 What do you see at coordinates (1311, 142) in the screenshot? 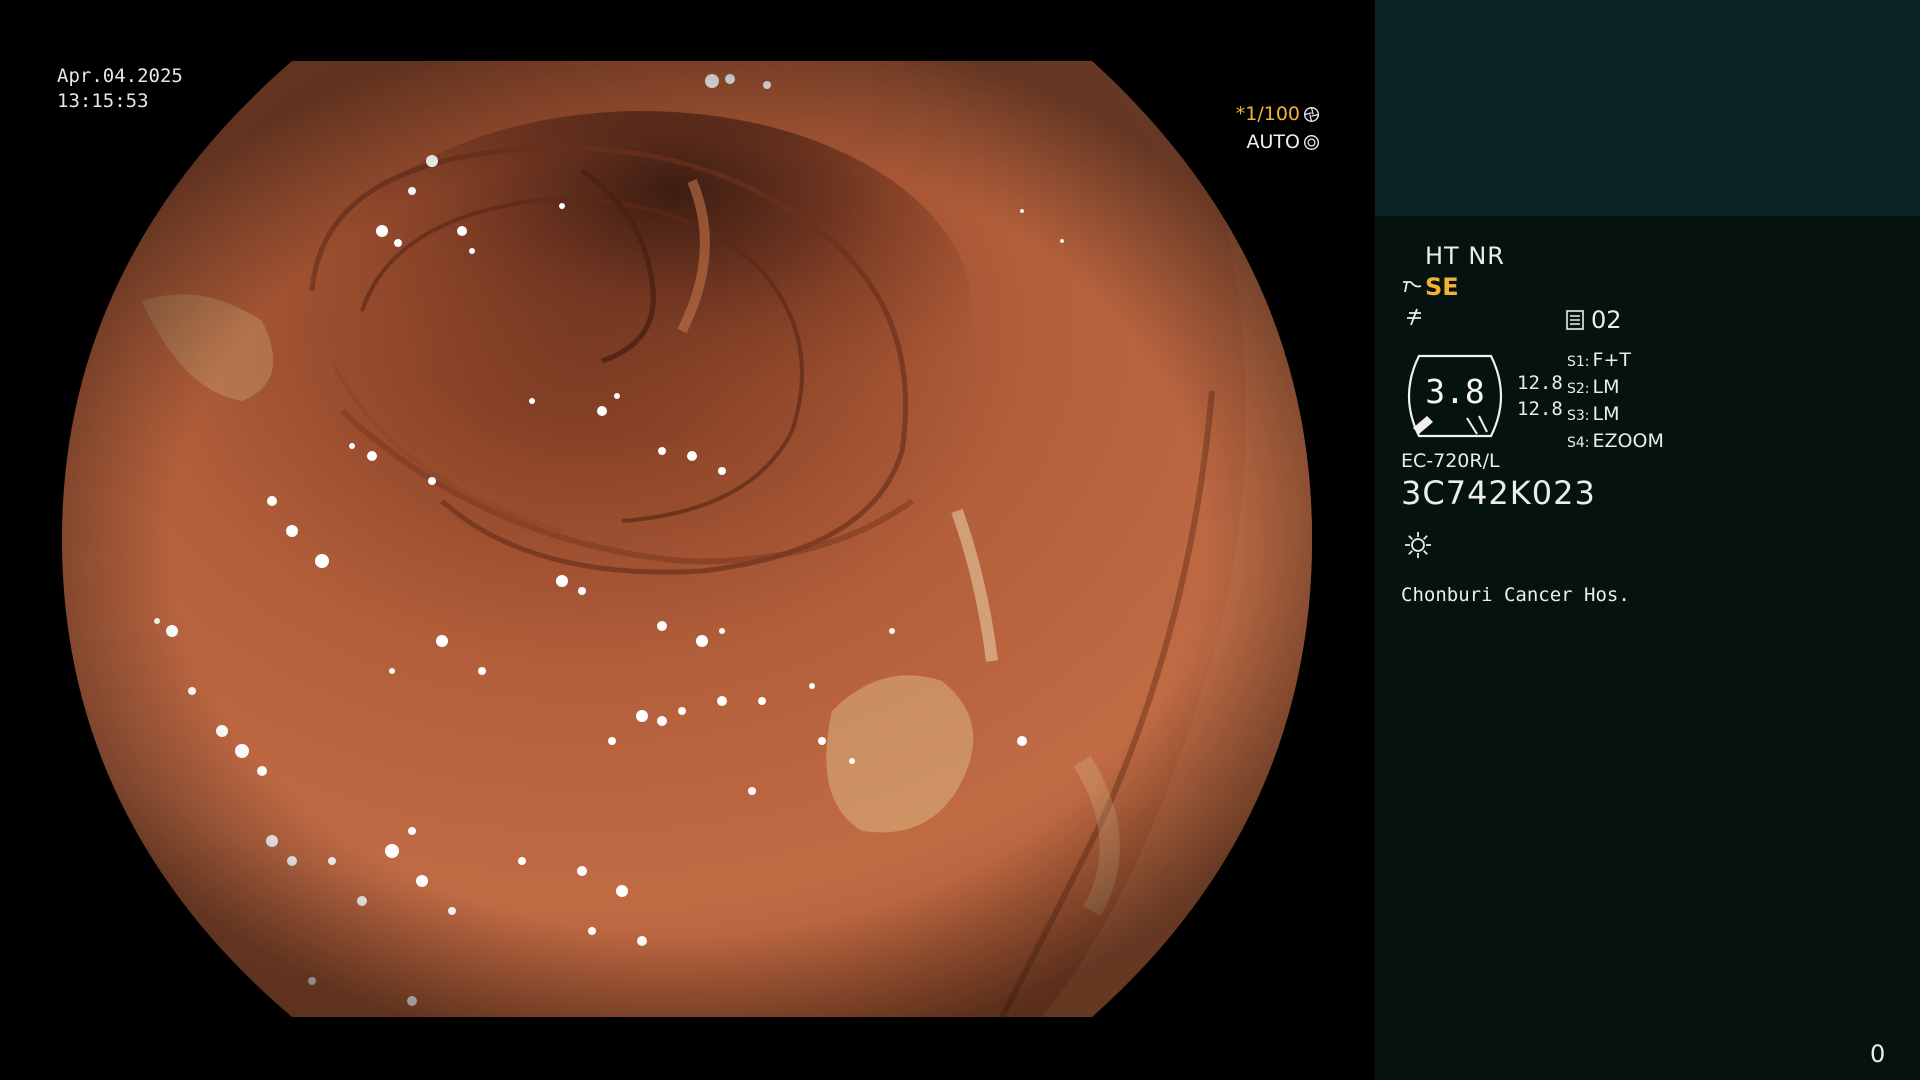
I see `iris-icon` at bounding box center [1311, 142].